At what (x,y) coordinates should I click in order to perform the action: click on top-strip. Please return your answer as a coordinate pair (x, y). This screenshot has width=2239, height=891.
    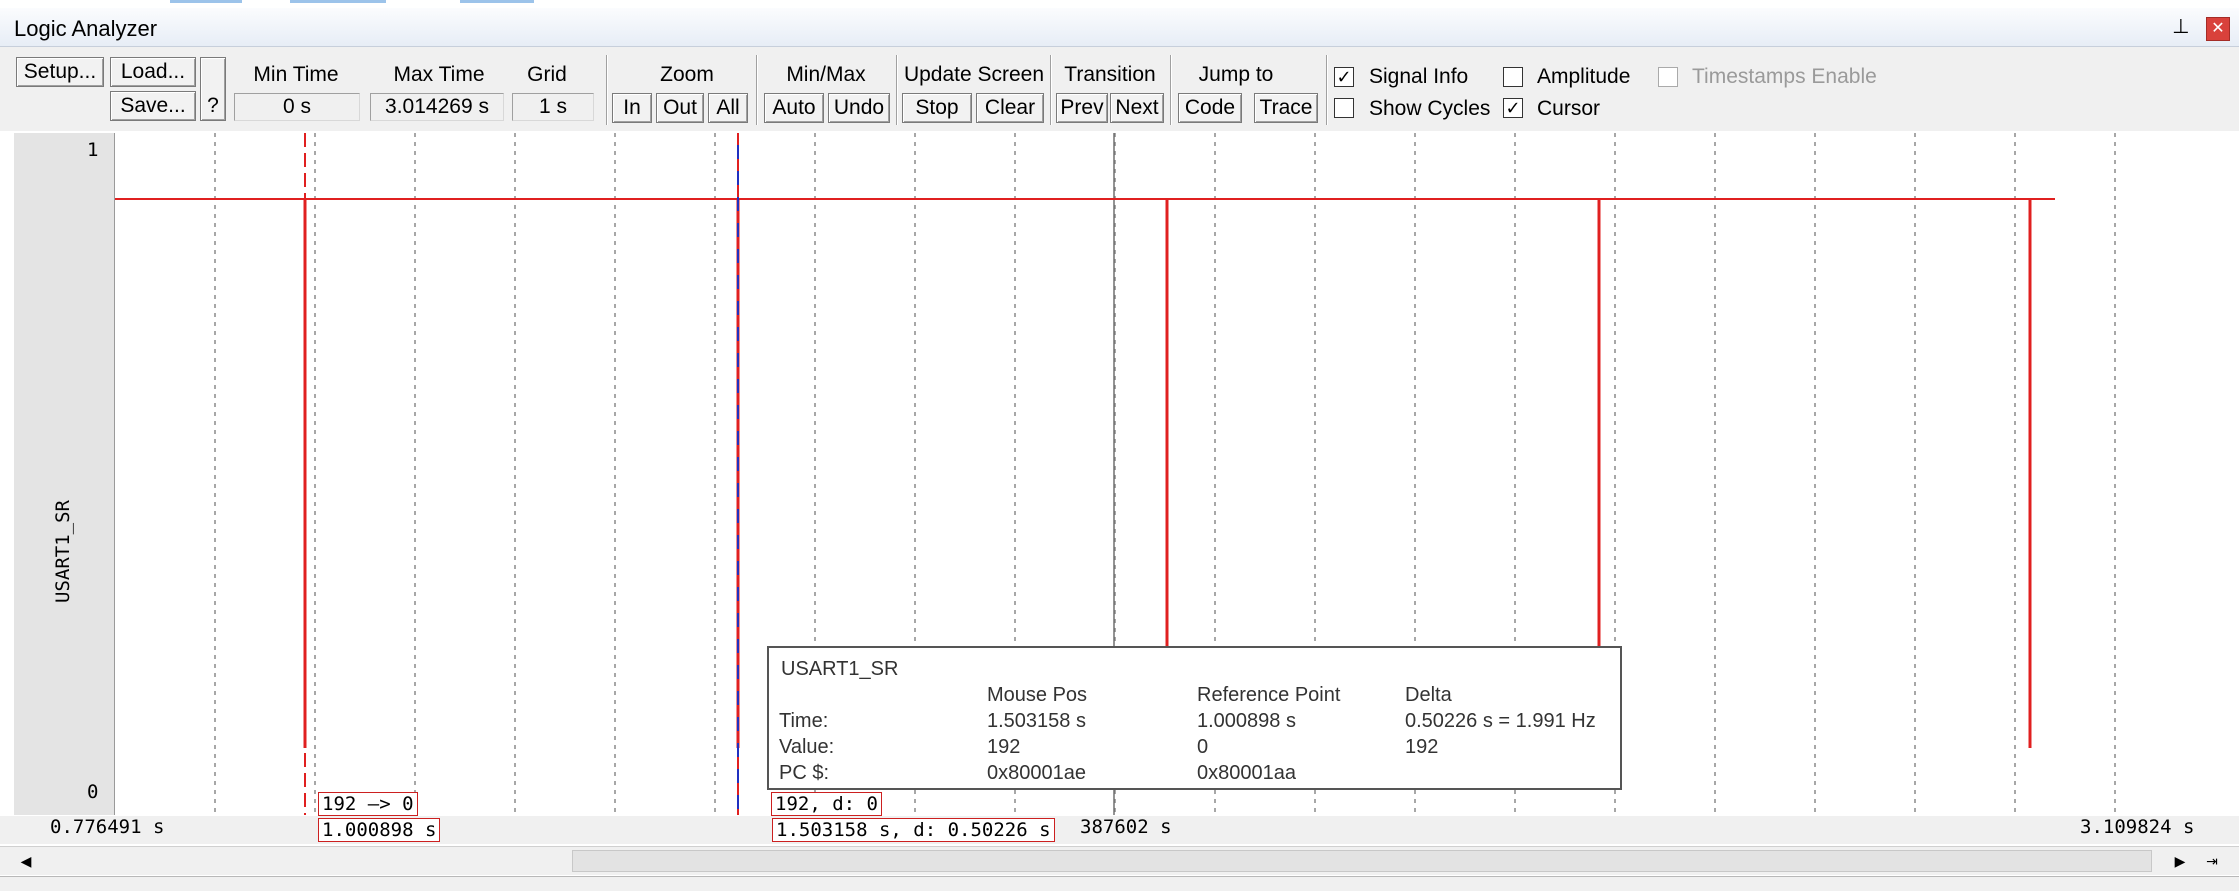
    Looking at the image, I should click on (1119, 4).